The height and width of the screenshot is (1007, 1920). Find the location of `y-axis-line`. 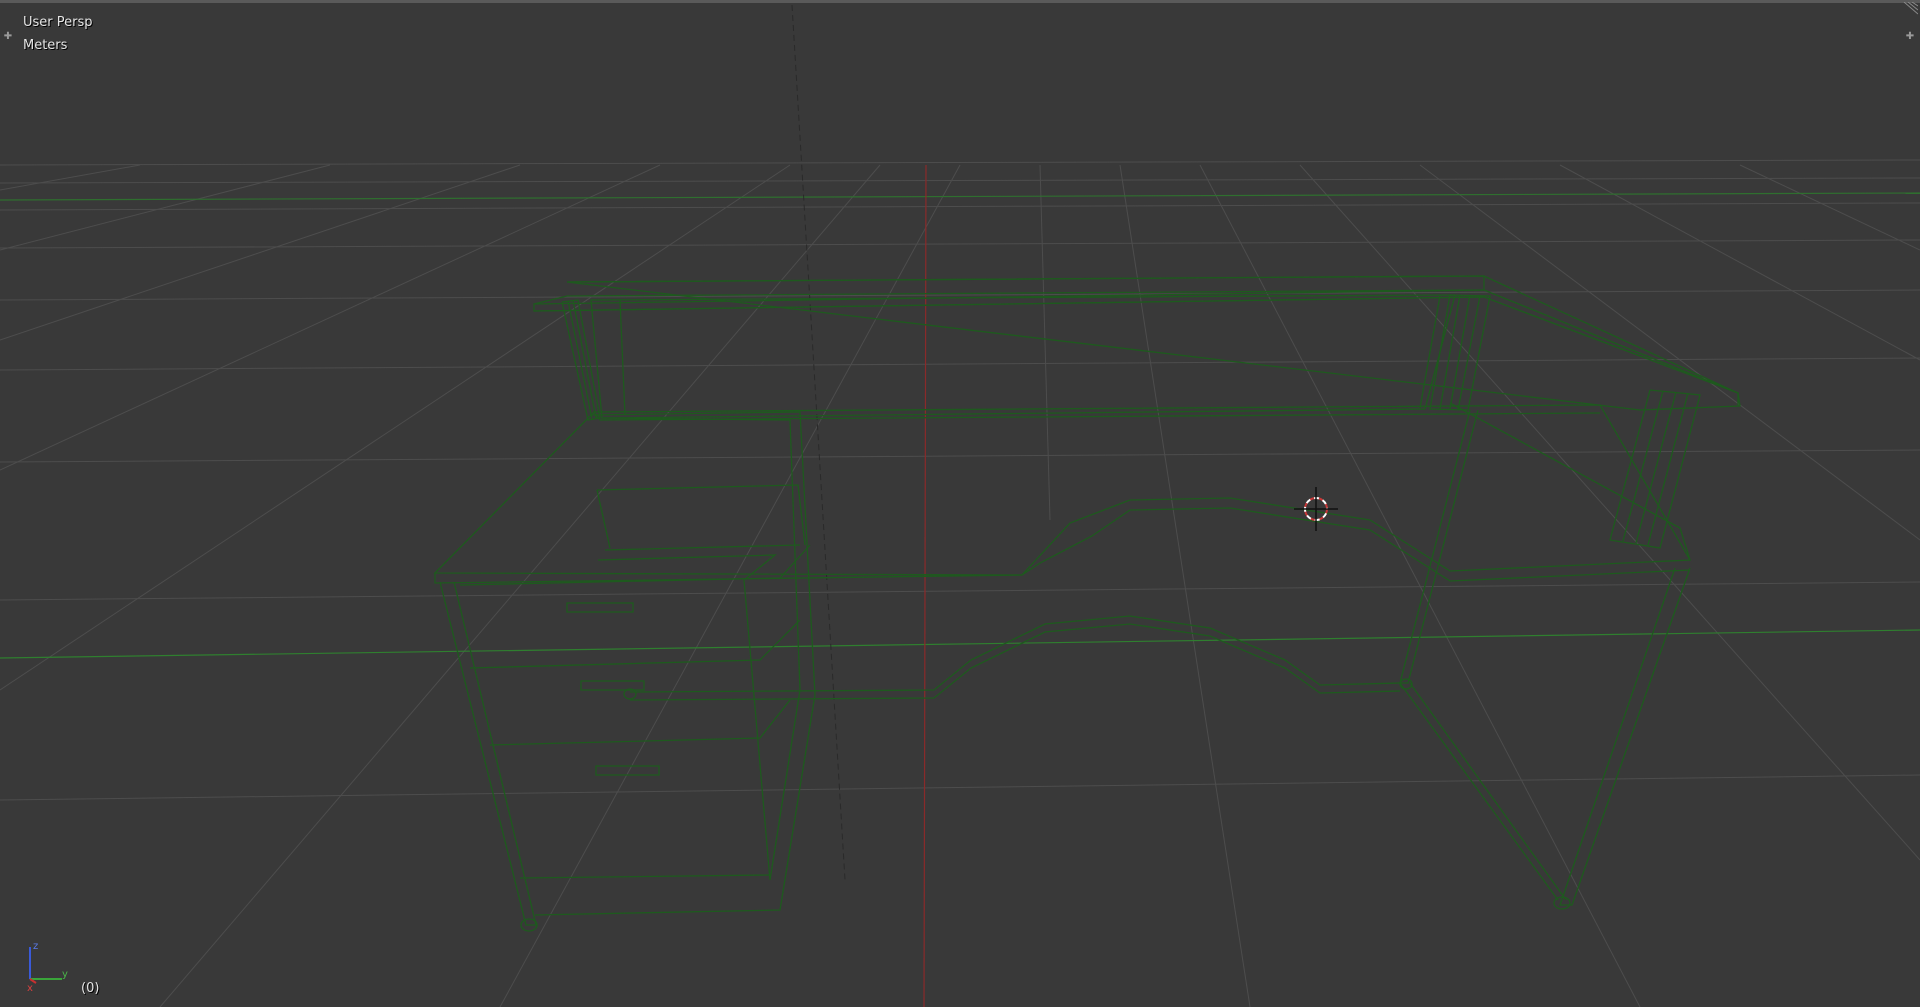

y-axis-line is located at coordinates (960, 196).